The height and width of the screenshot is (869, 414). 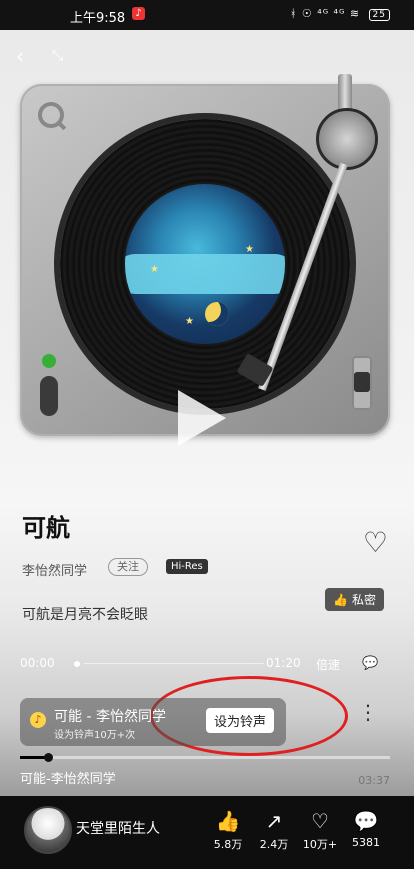 I want to click on comment-button: 💬 5381, so click(x=366, y=829).